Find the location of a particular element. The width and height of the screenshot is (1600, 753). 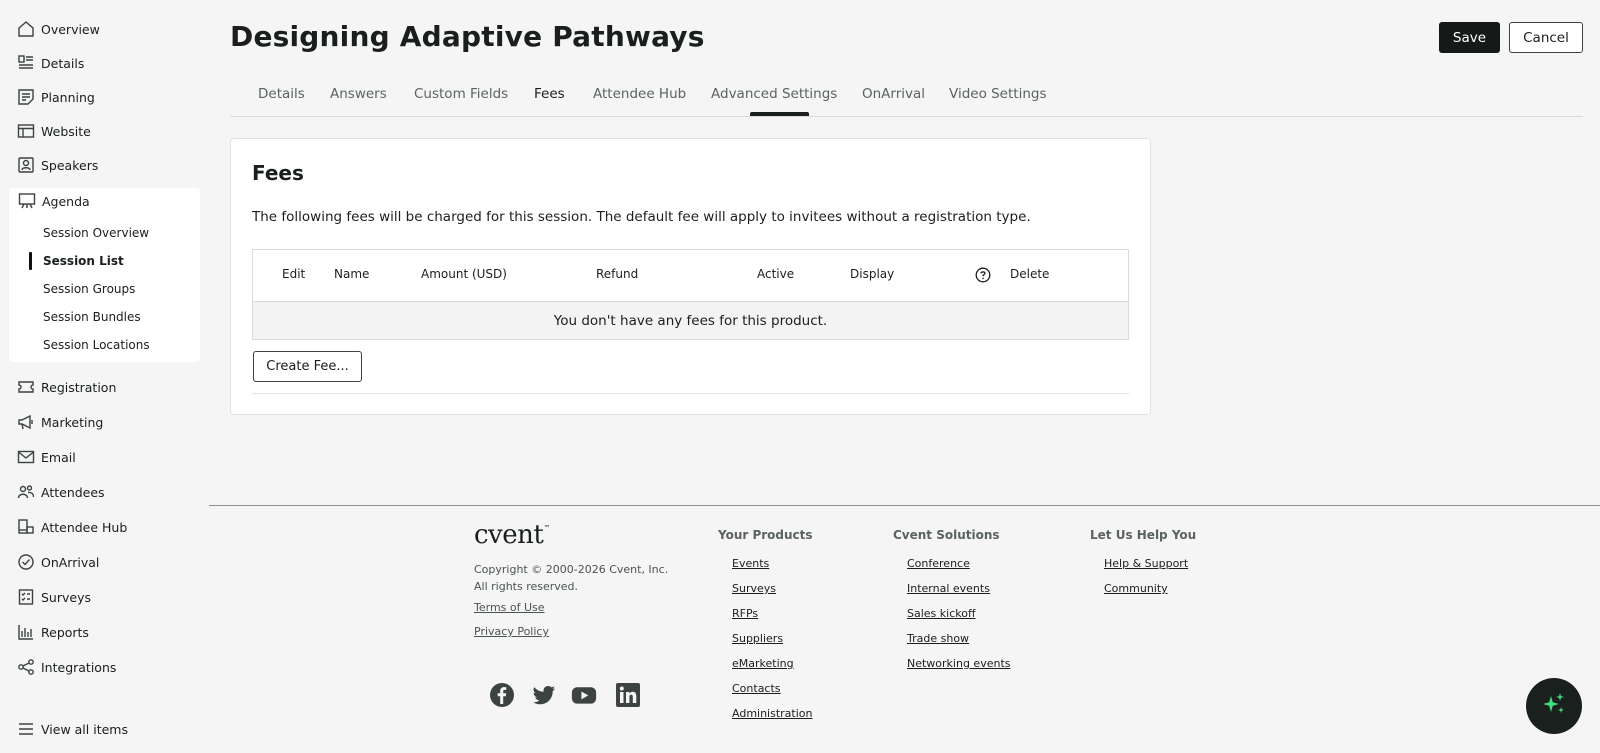

sidebar-item-label: Agenda is located at coordinates (66, 201).